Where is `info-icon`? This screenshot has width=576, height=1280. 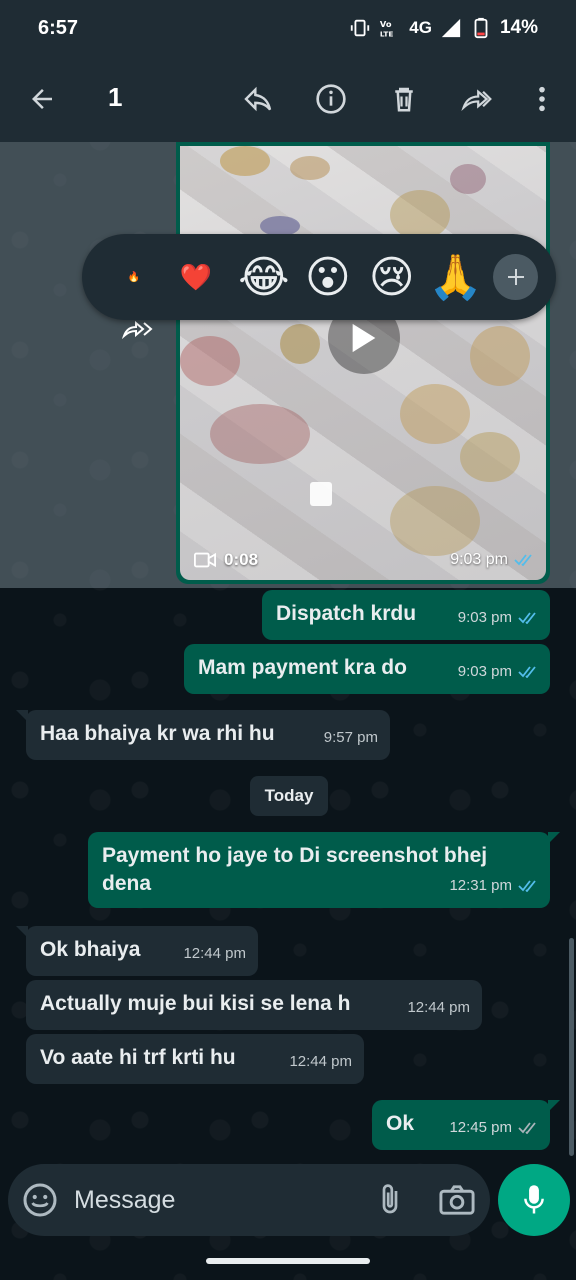 info-icon is located at coordinates (331, 99).